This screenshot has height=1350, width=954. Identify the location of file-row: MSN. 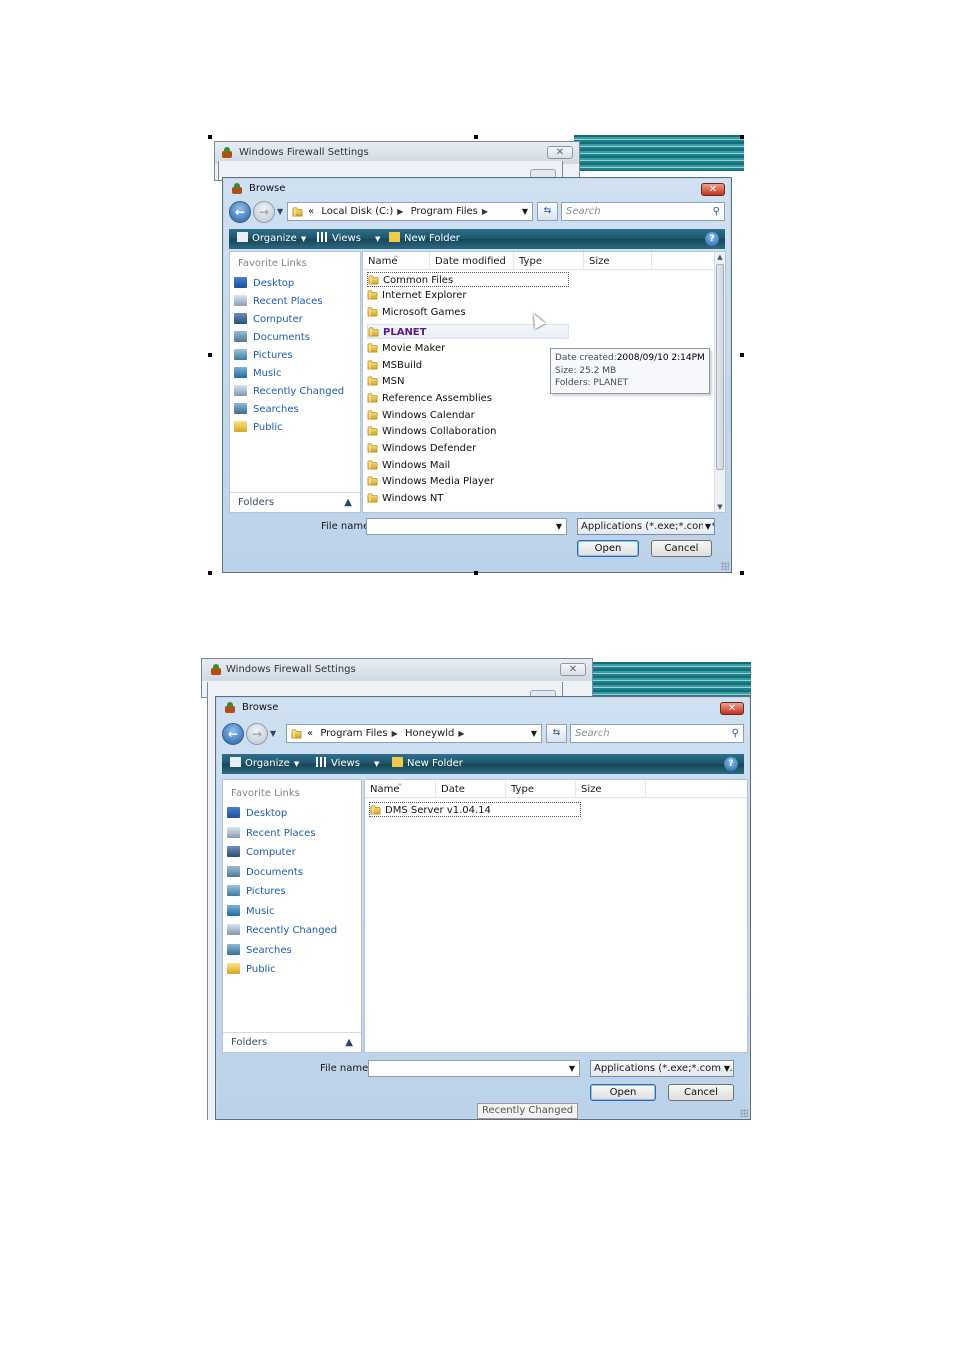
(385, 381).